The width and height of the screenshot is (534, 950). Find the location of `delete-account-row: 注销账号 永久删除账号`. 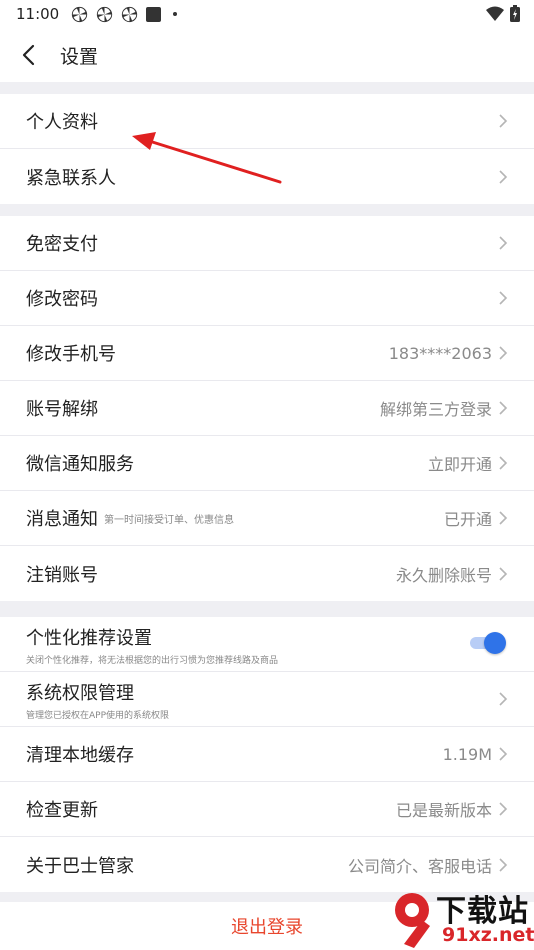

delete-account-row: 注销账号 永久删除账号 is located at coordinates (267, 573).